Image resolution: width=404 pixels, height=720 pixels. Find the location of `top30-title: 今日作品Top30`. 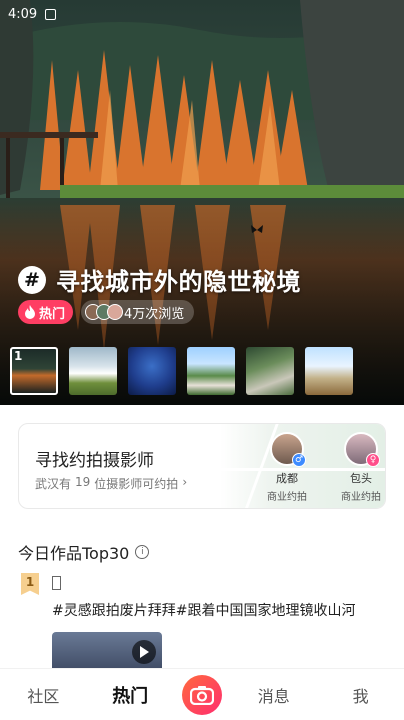

top30-title: 今日作品Top30 is located at coordinates (74, 553).